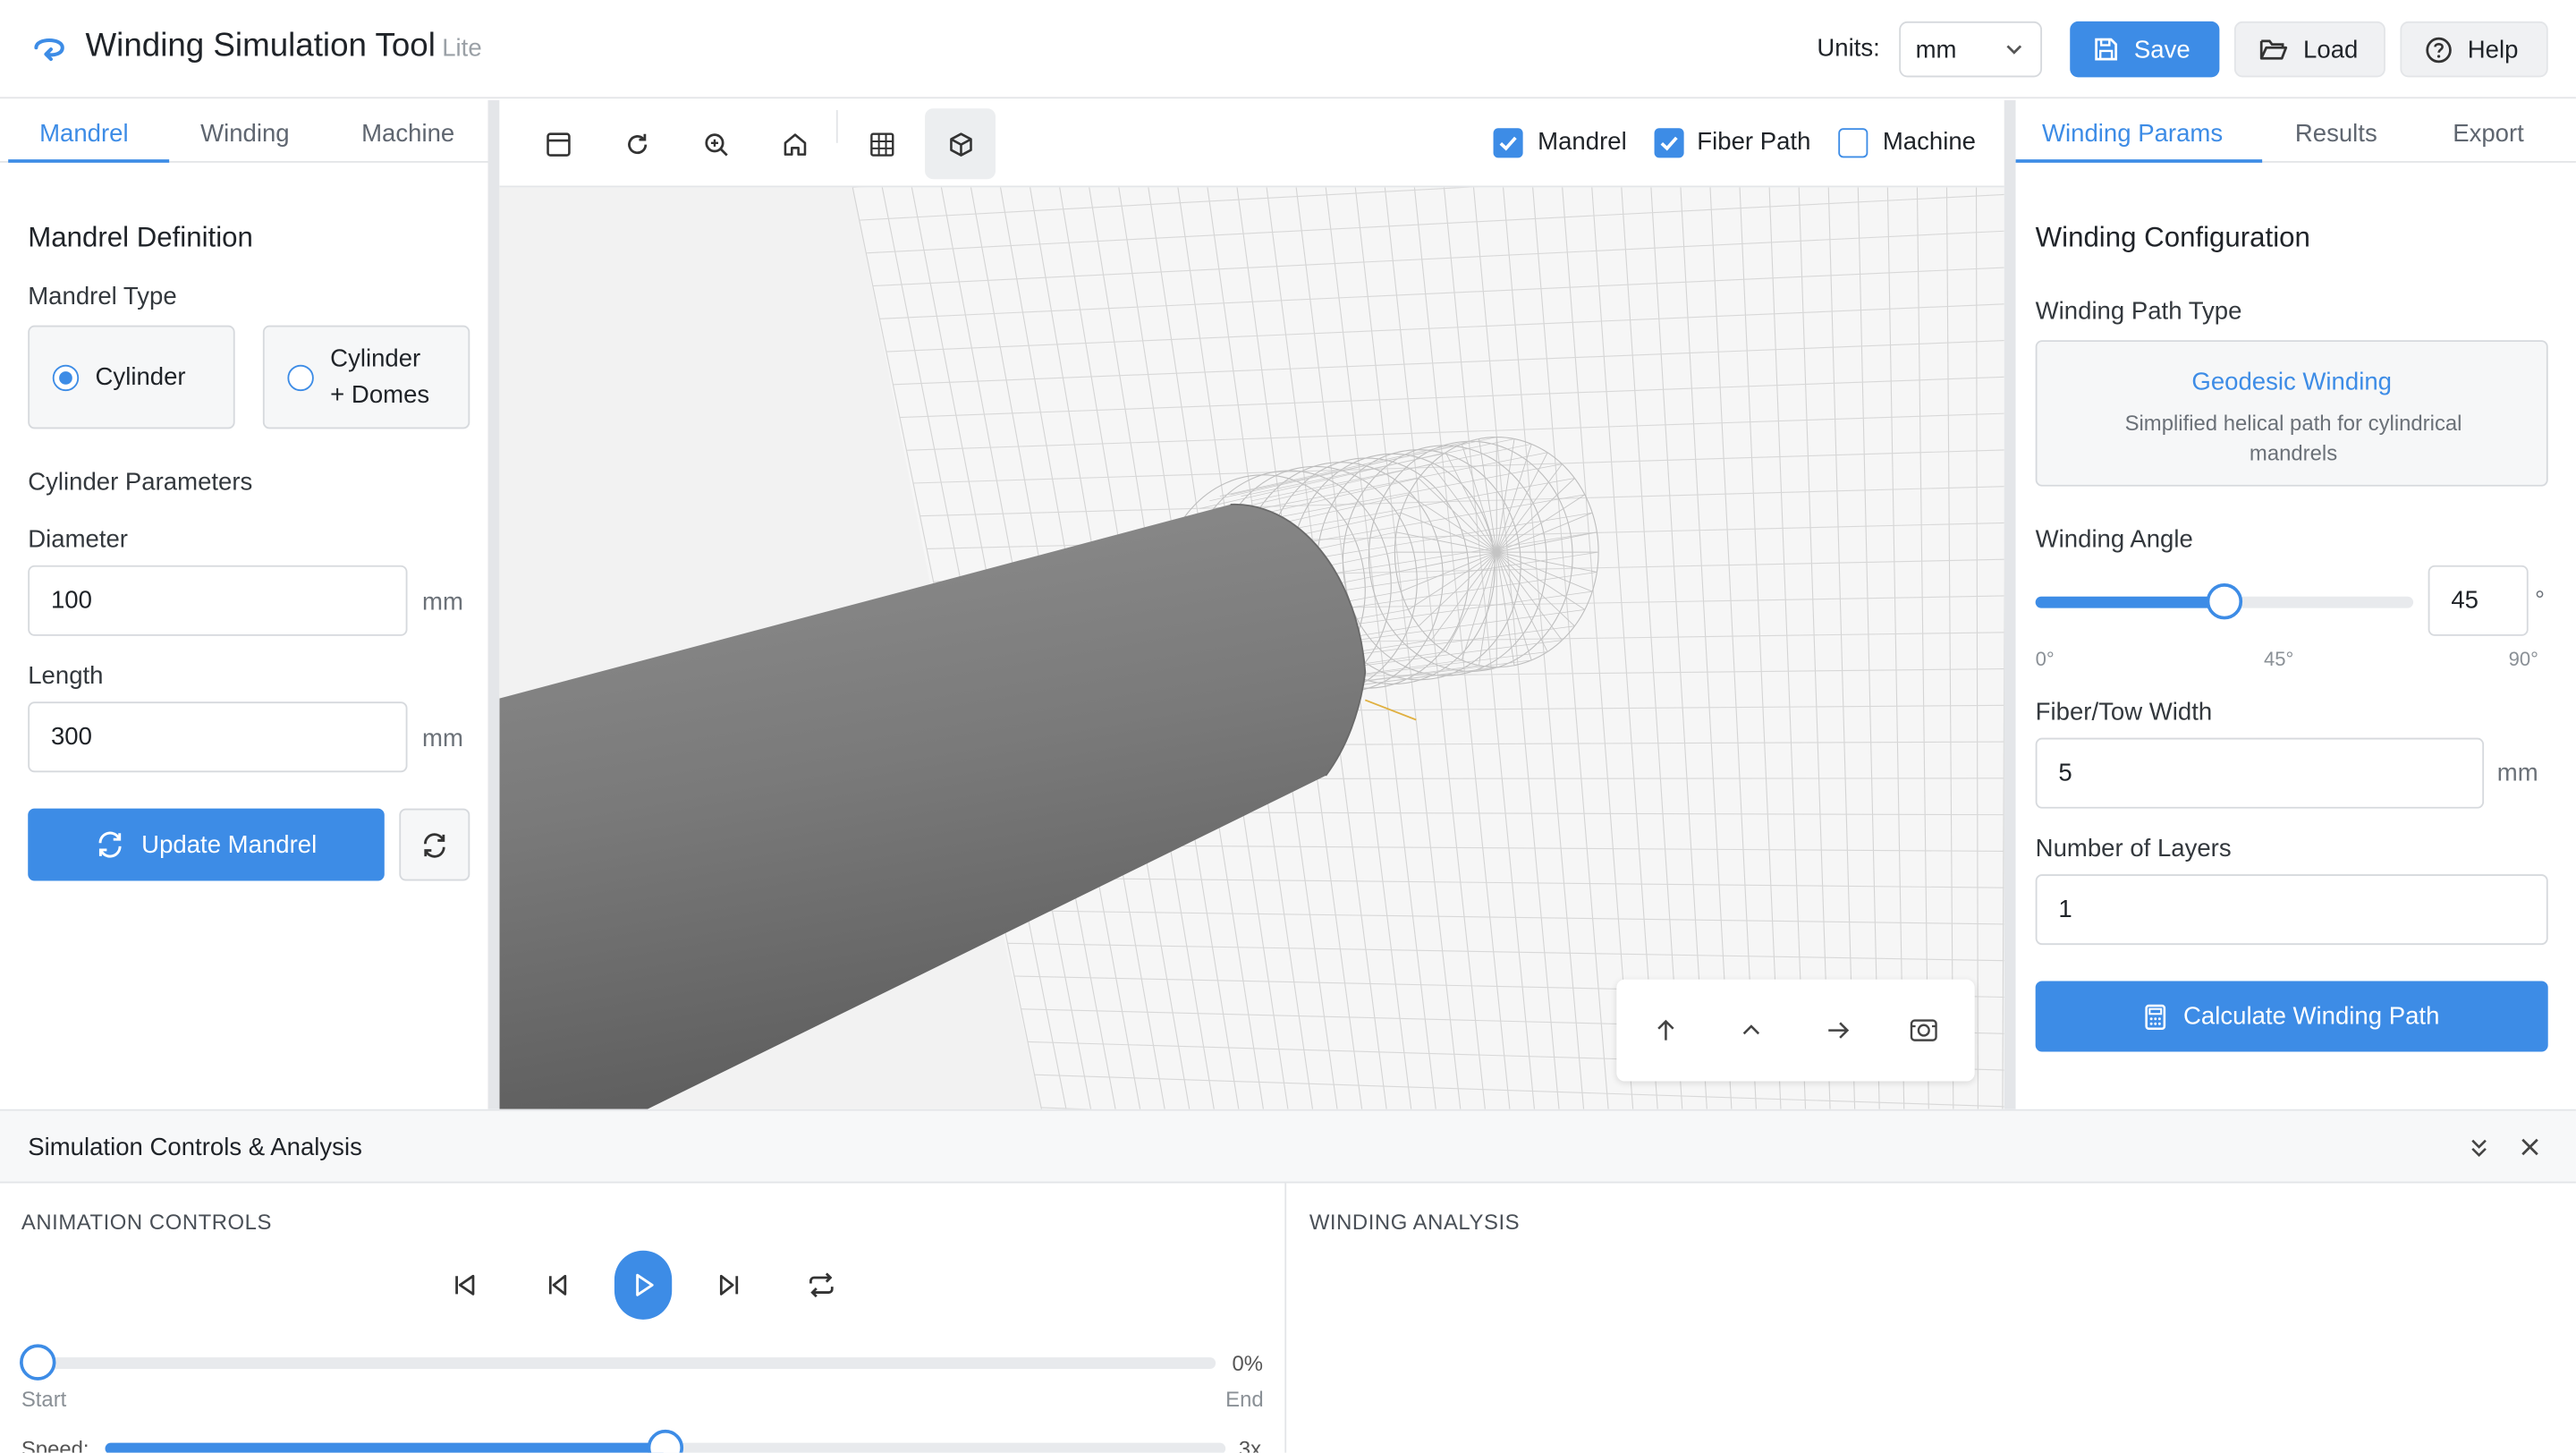 This screenshot has width=2576, height=1453. I want to click on load-button-label: Load, so click(2331, 49).